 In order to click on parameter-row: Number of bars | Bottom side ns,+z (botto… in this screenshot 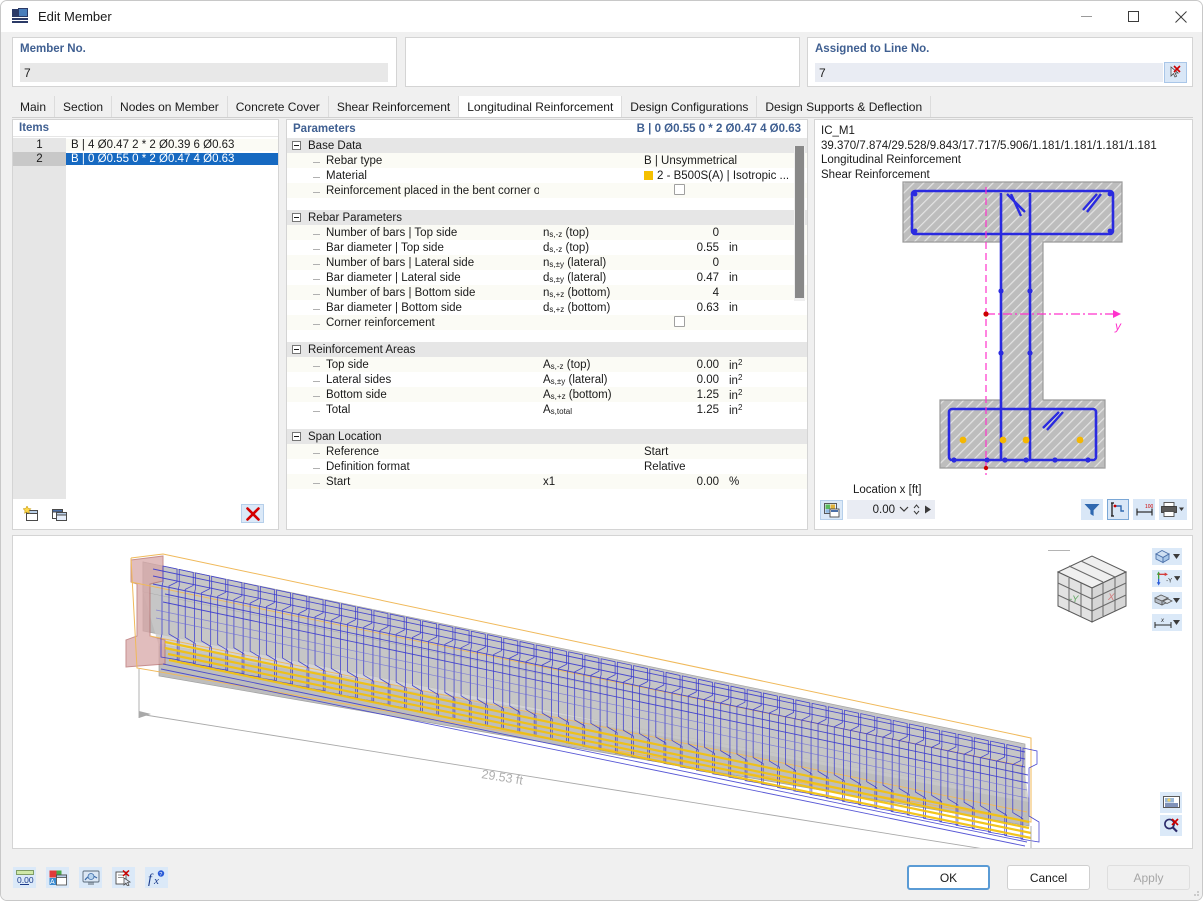, I will do `click(547, 292)`.